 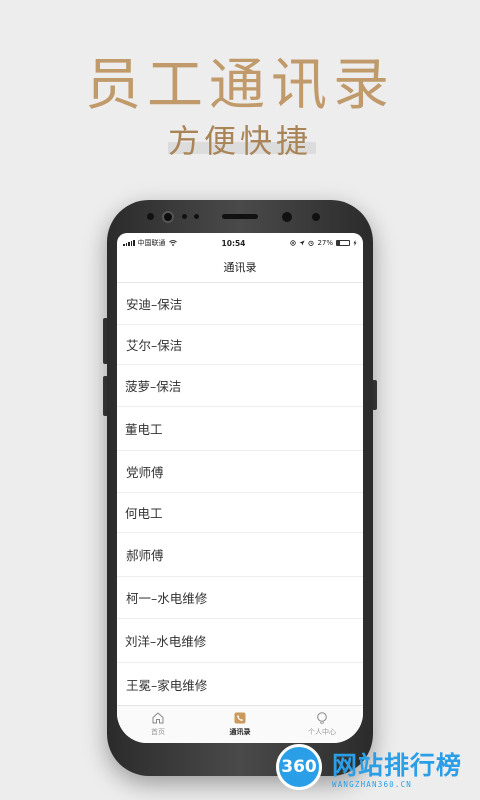 I want to click on watermark: 360 网站排行榜 WANGZHAN360.CN, so click(x=375, y=771).